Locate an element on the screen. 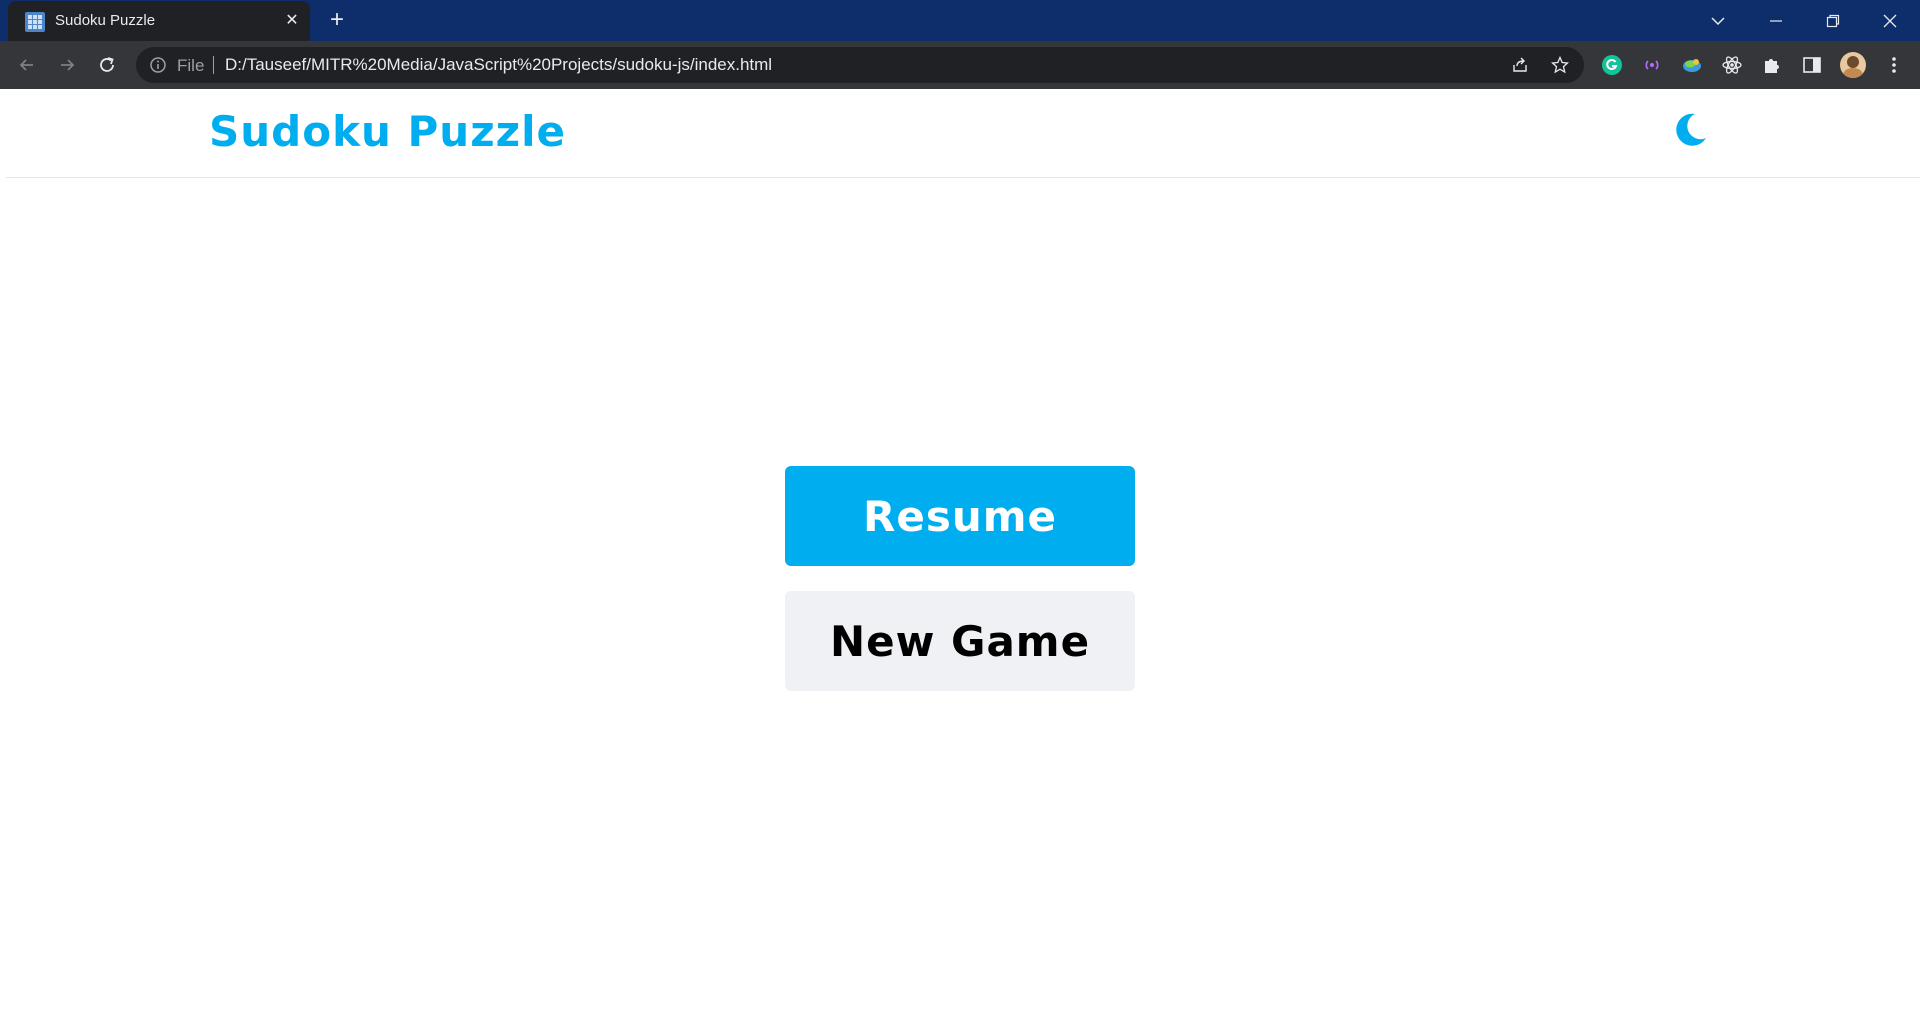 The height and width of the screenshot is (1021, 1920). info-icon is located at coordinates (158, 65).